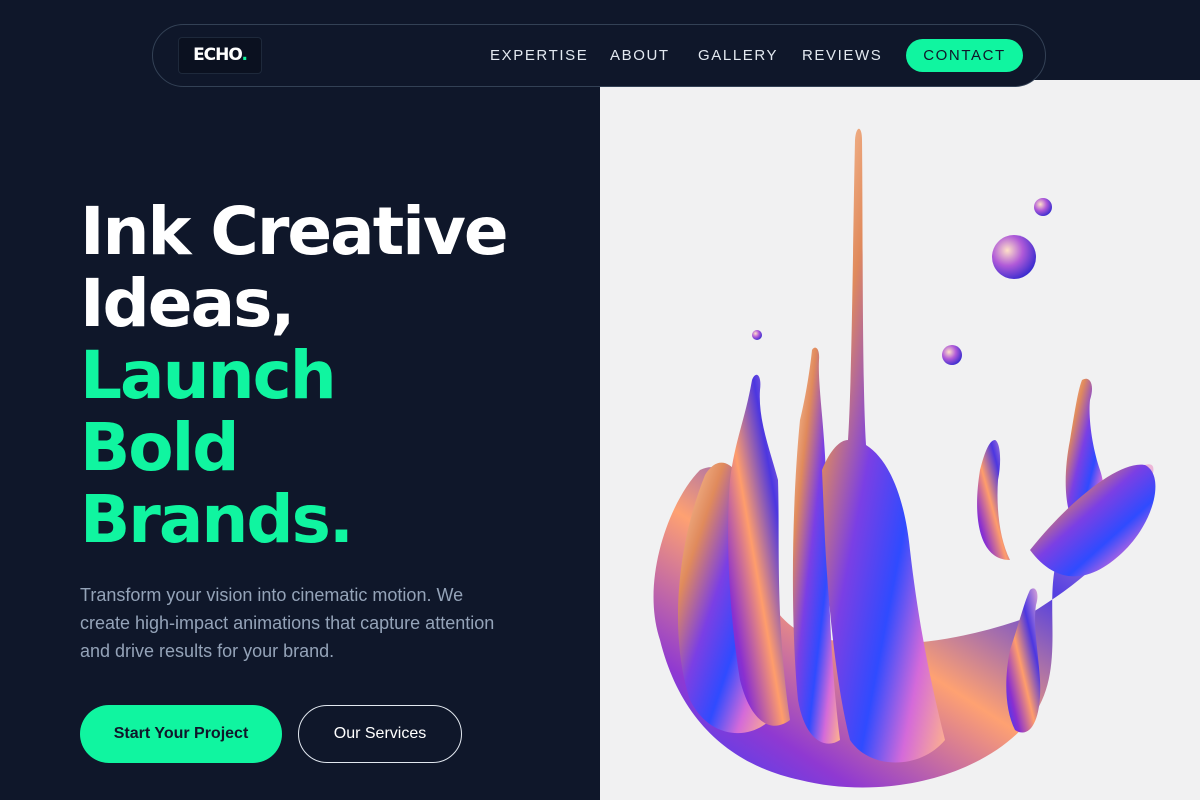 This screenshot has height=800, width=1200. What do you see at coordinates (842, 56) in the screenshot?
I see `nav-link-reviews: REVIEWS` at bounding box center [842, 56].